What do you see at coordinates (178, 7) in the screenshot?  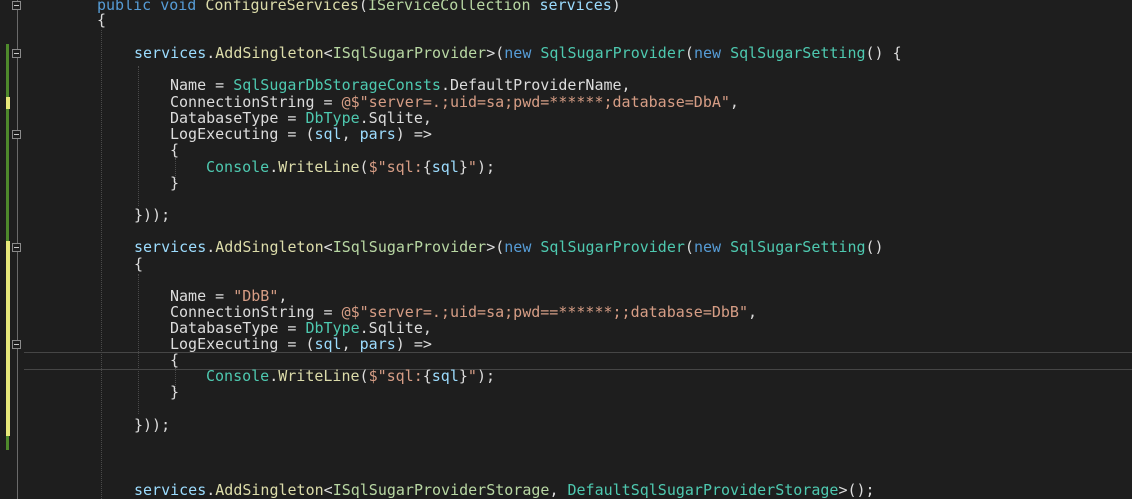 I see `code-token: void` at bounding box center [178, 7].